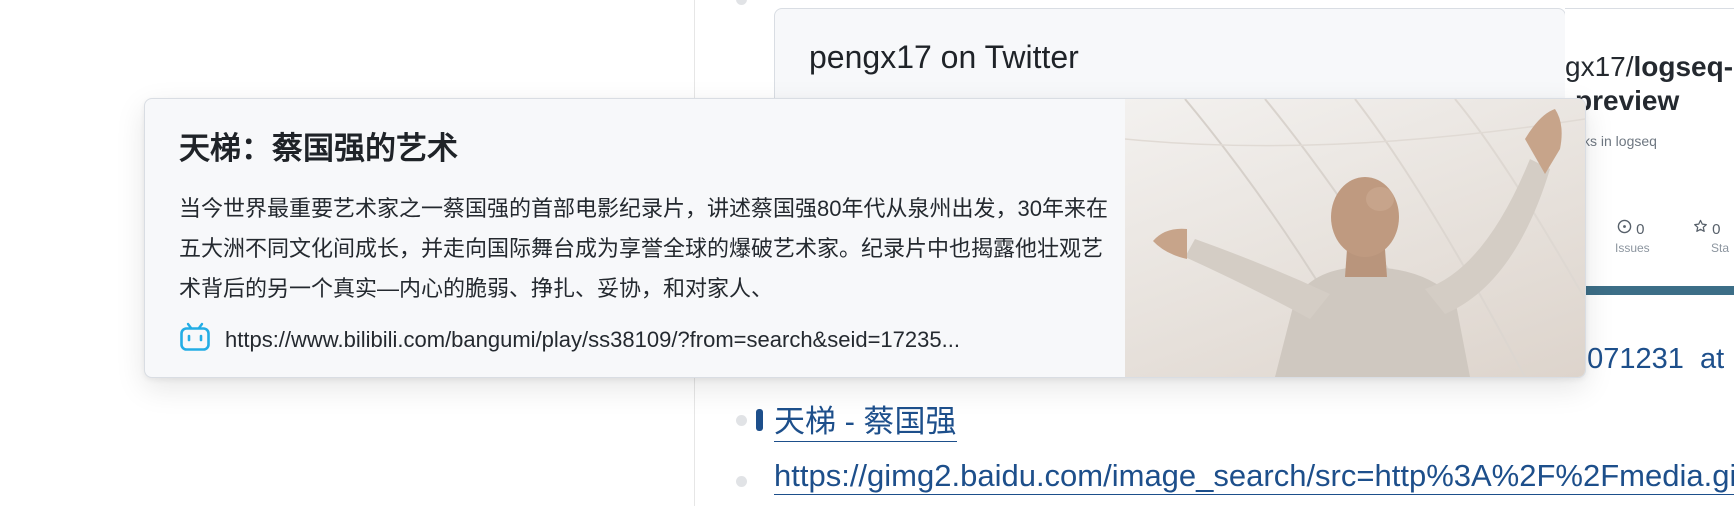 Image resolution: width=1734 pixels, height=506 pixels. What do you see at coordinates (1599, 66) in the screenshot?
I see `github-repo-owner: gx17/` at bounding box center [1599, 66].